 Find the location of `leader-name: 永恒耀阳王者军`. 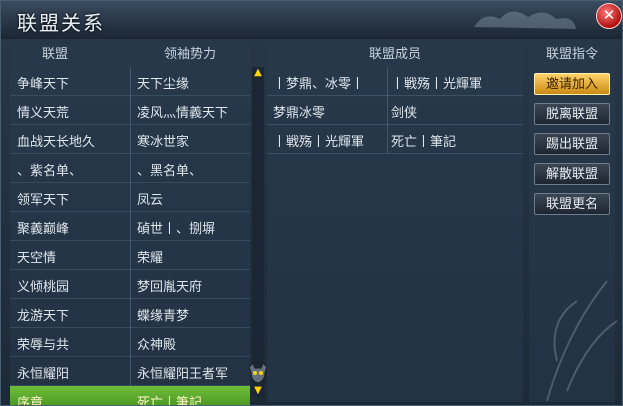

leader-name: 永恒耀阳王者军 is located at coordinates (183, 374).